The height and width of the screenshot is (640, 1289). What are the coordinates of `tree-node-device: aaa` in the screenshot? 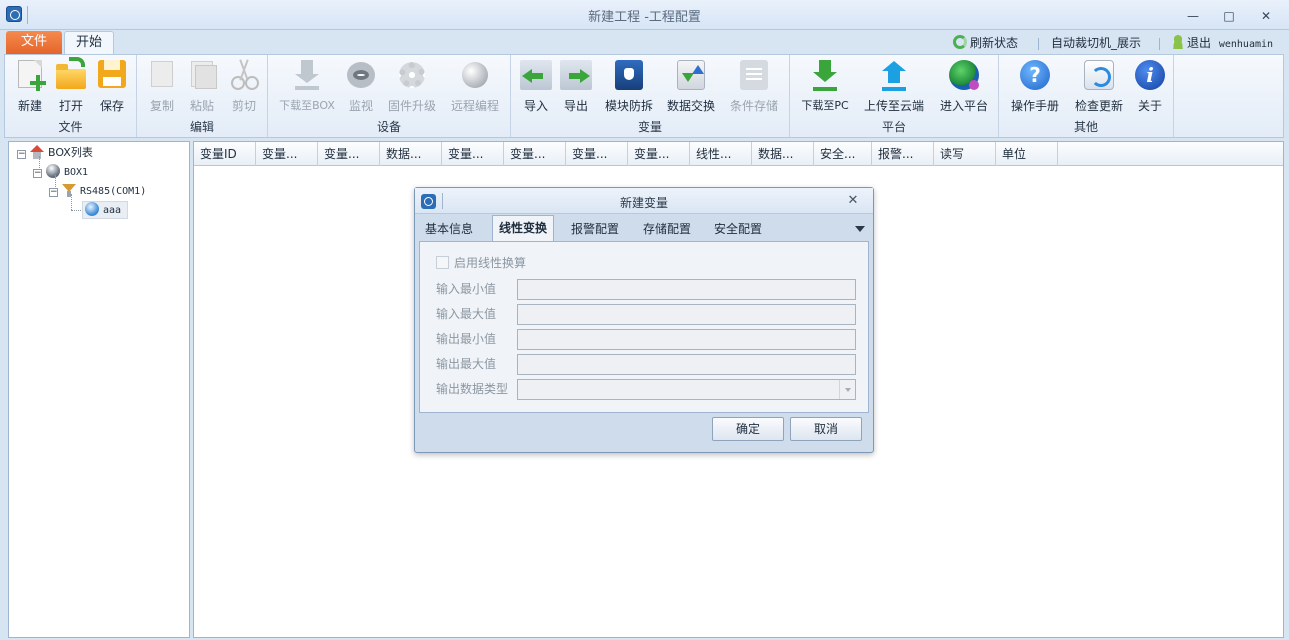 It's located at (105, 210).